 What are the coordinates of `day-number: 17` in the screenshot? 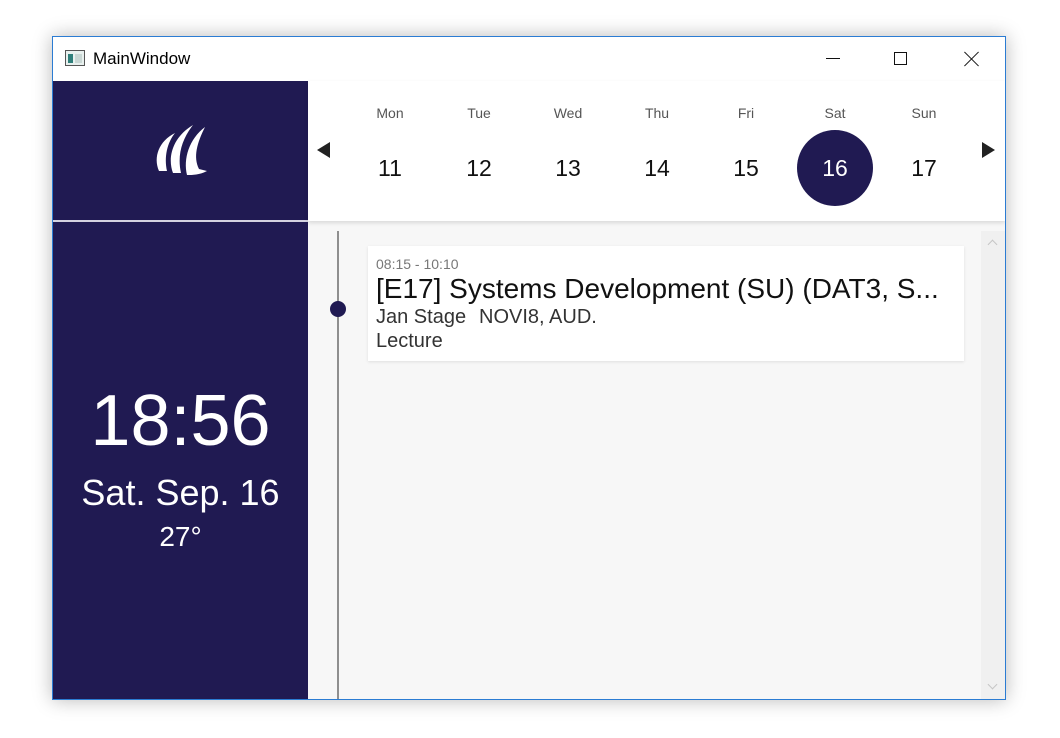 It's located at (924, 168).